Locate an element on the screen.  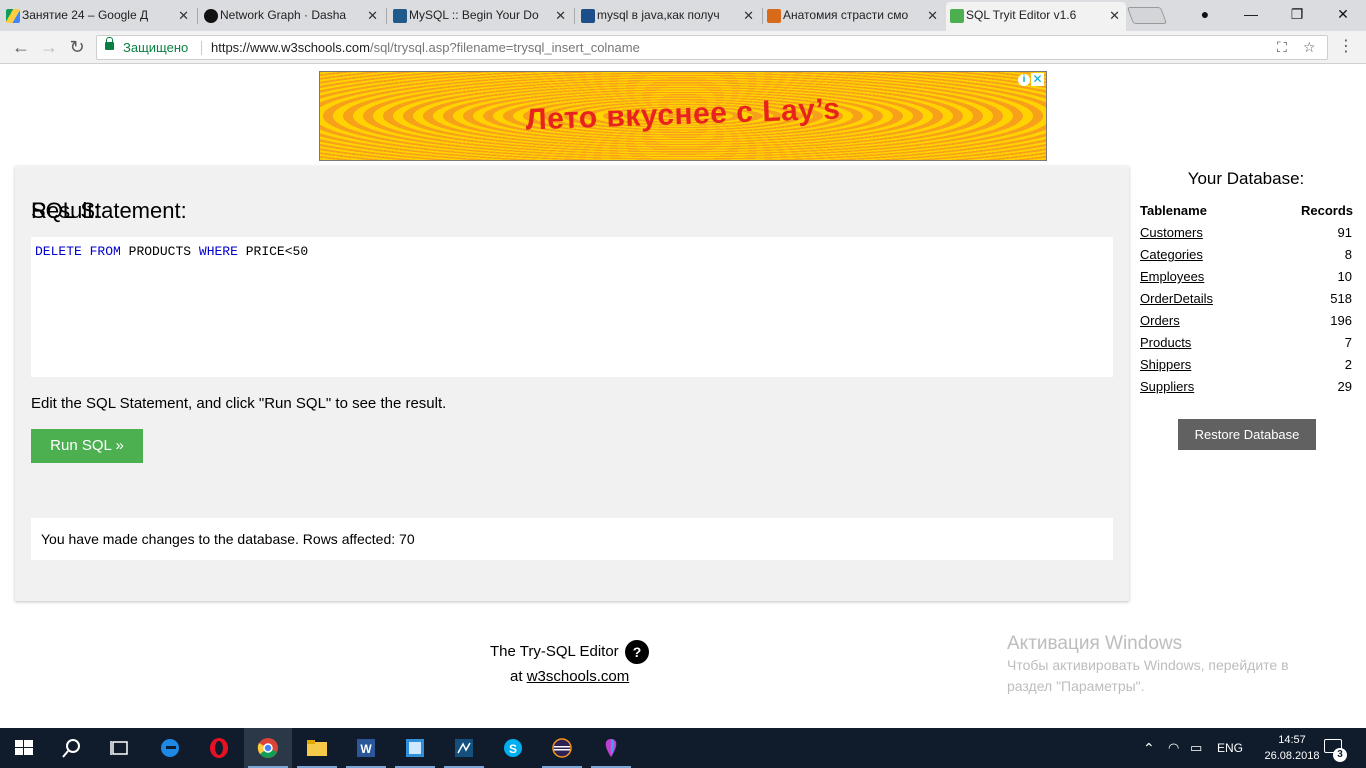
secure-label: Защищено is located at coordinates (156, 47).